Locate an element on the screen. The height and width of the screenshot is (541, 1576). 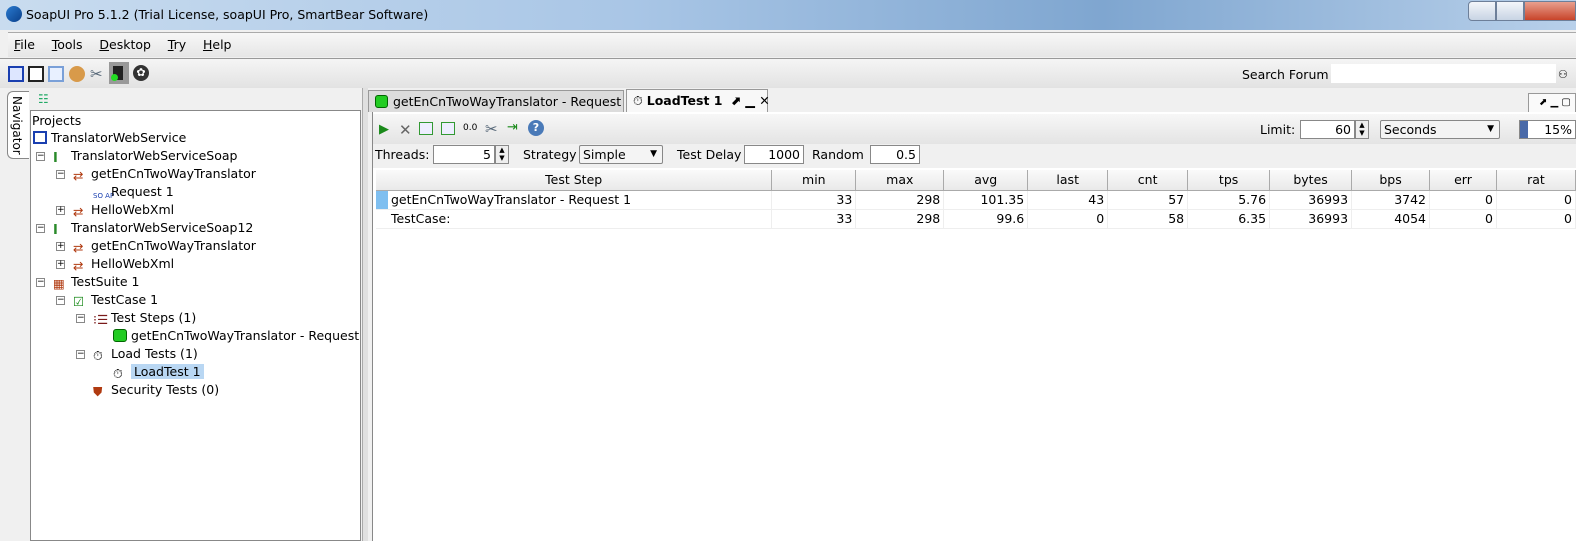
col-bps: bps is located at coordinates (1391, 180).